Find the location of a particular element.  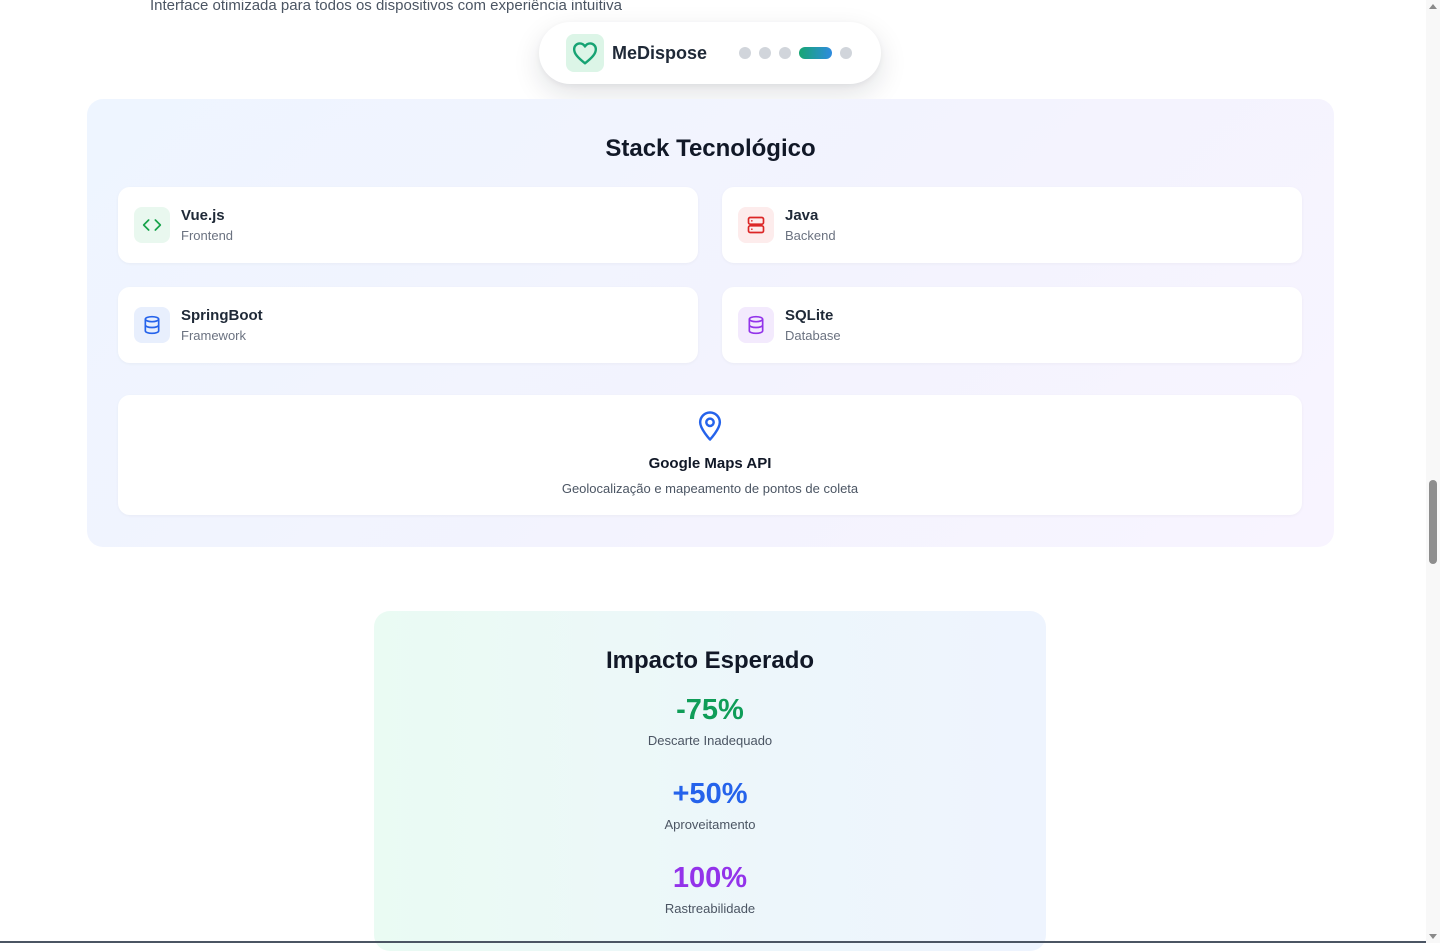

tech-name: SQLite is located at coordinates (809, 315).